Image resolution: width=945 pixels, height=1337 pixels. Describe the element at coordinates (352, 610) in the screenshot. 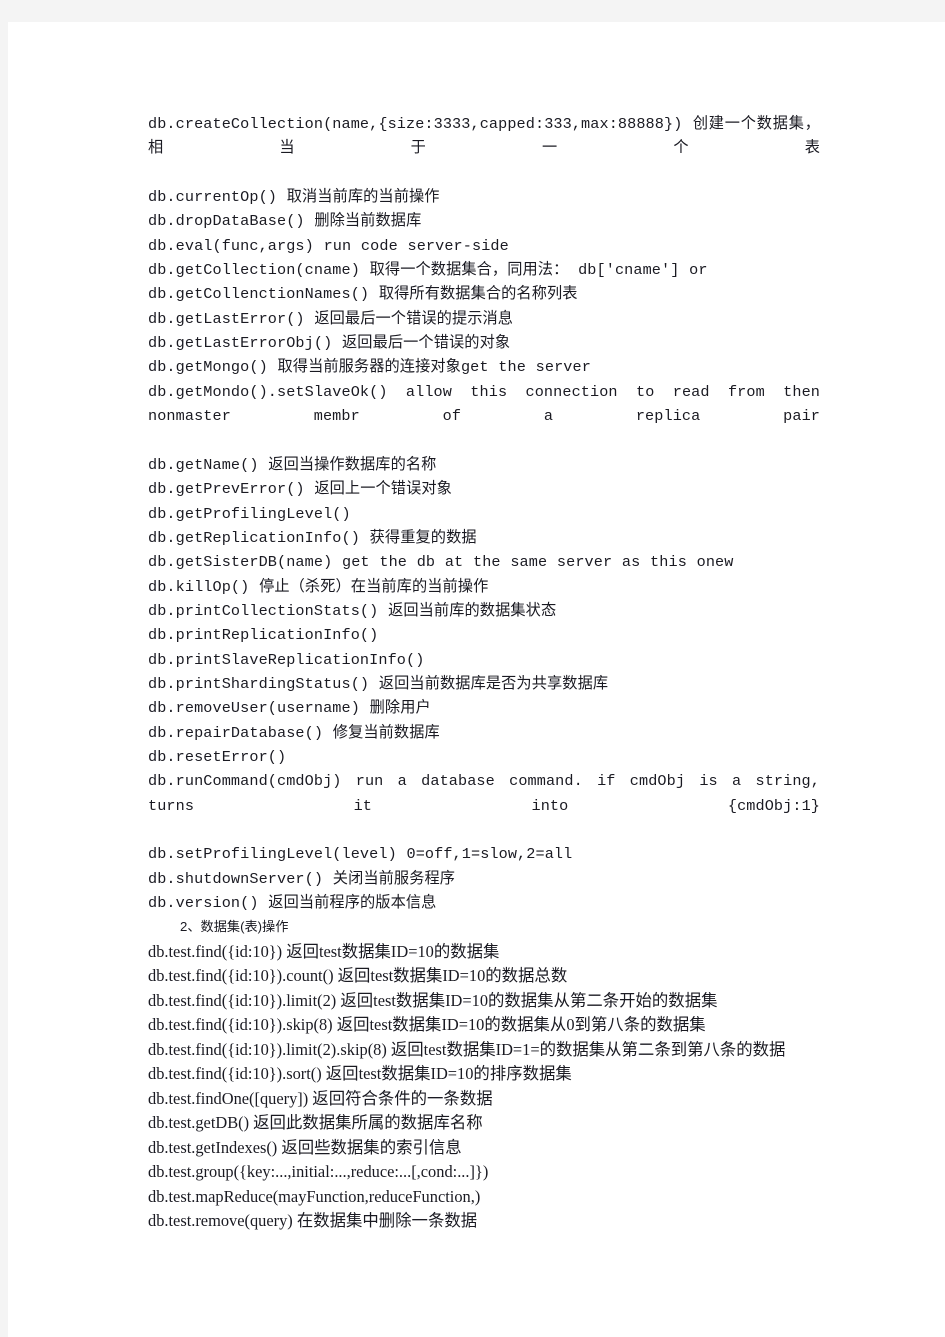

I see `command-line: db.printCollectionStats() 返回当前库的数据集状态` at that location.